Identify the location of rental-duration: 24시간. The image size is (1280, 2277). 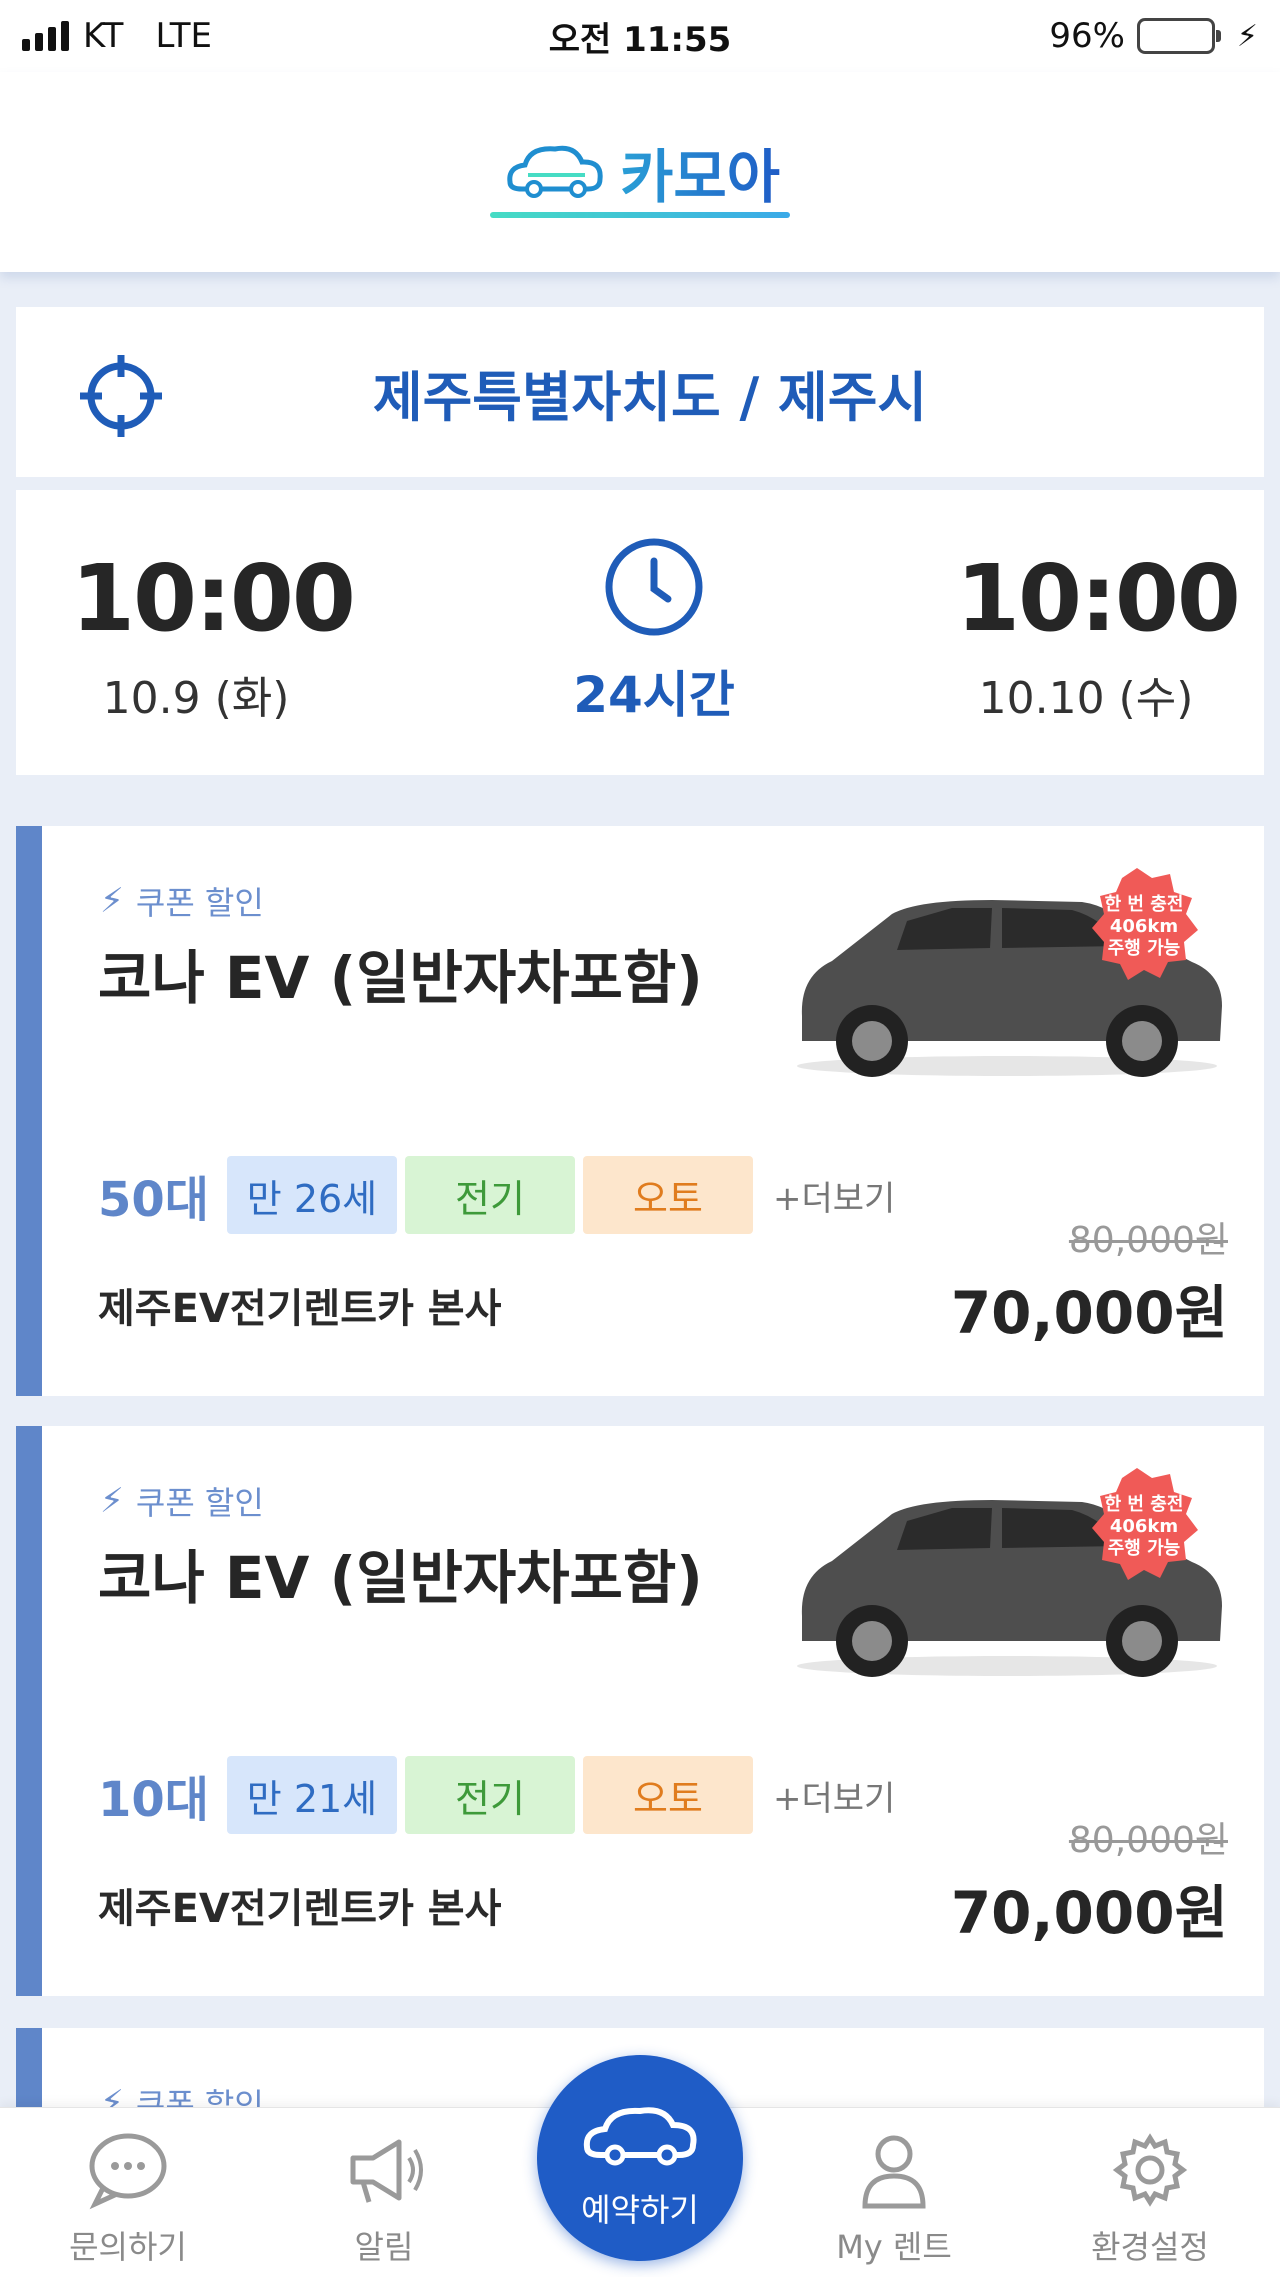
(654, 695).